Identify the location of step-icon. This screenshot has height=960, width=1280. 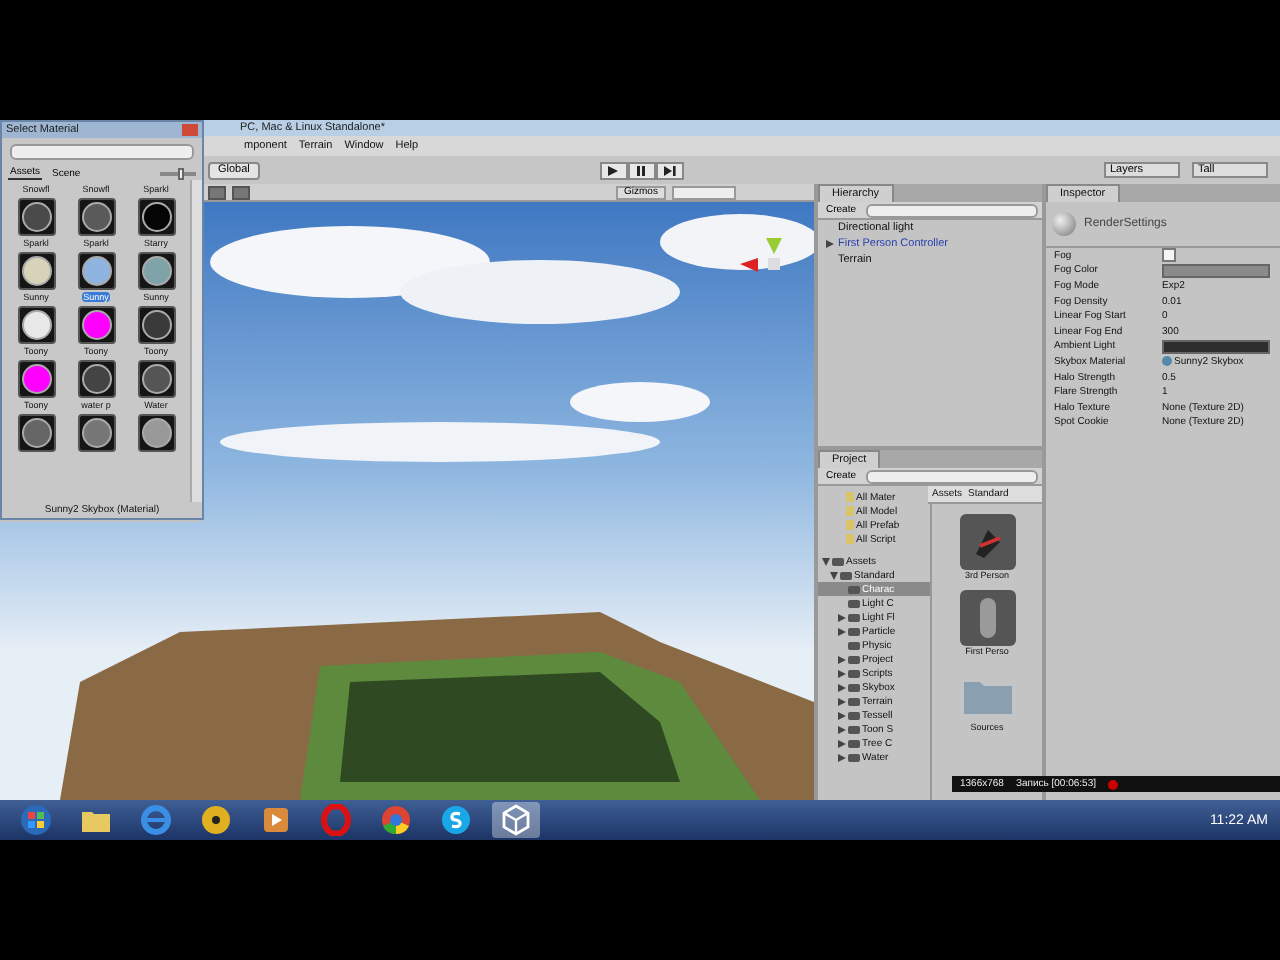
(669, 170).